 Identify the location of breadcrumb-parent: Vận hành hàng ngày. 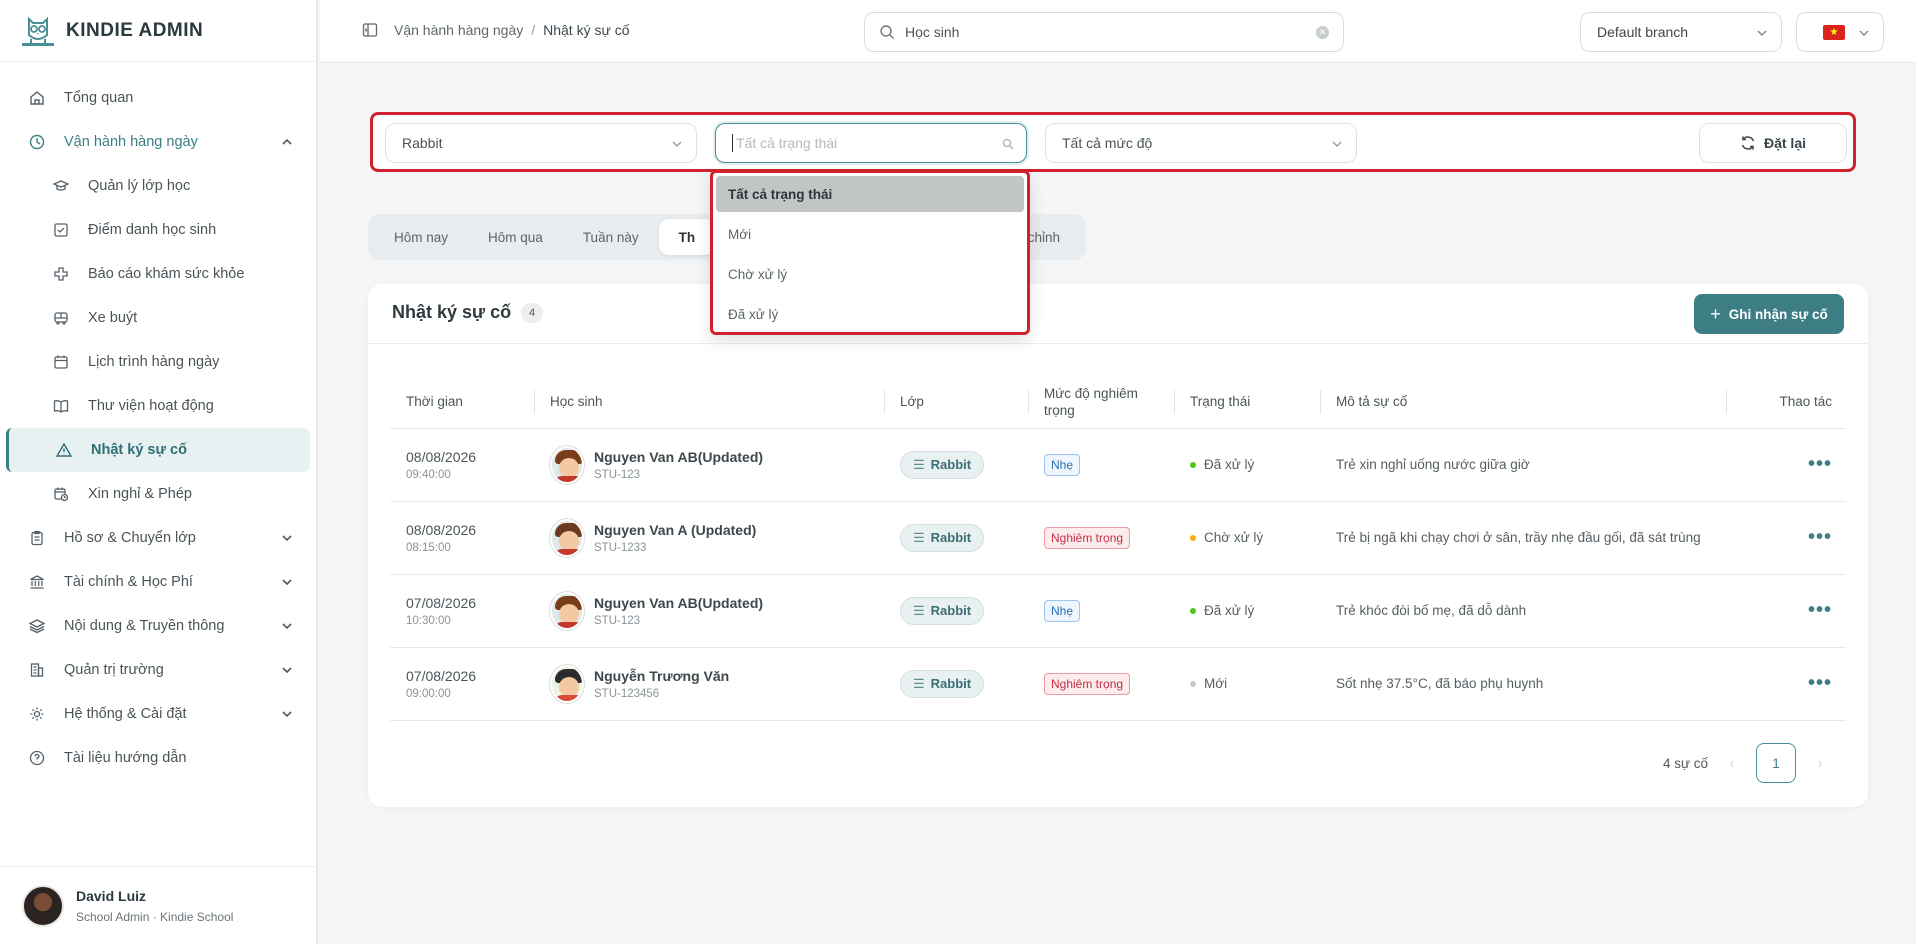
(458, 30).